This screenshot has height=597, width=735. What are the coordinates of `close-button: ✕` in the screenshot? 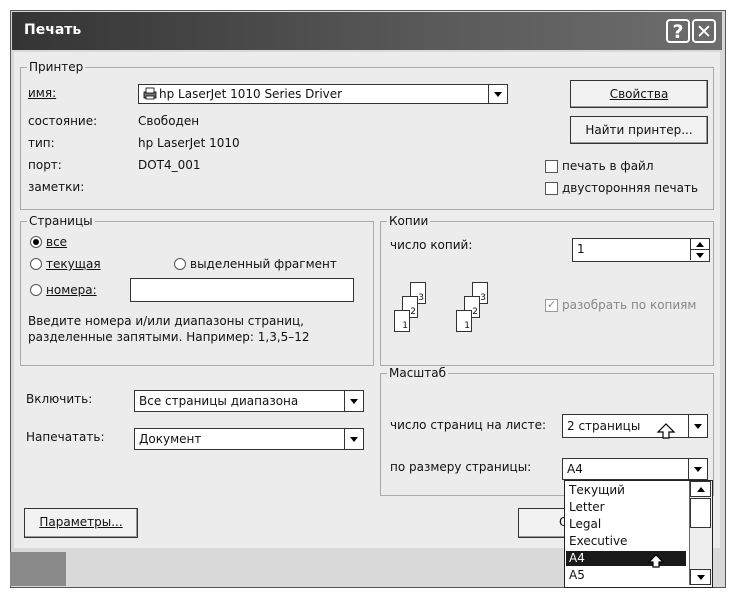 It's located at (704, 31).